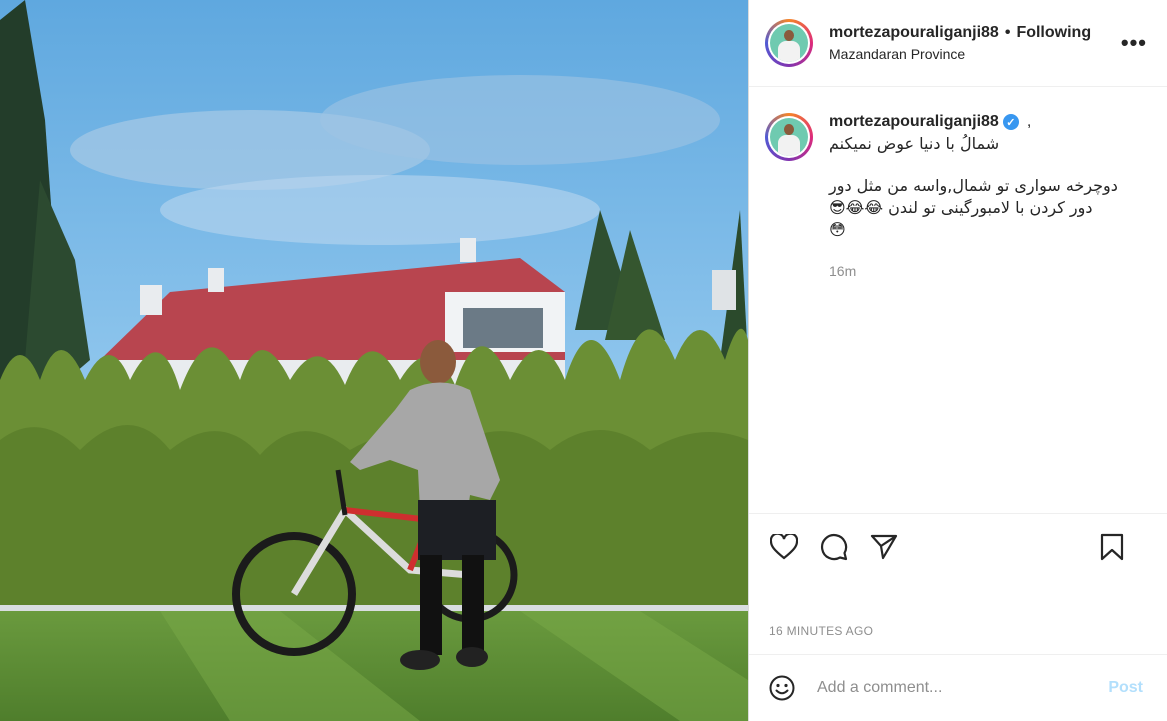 This screenshot has width=1167, height=721. Describe the element at coordinates (914, 33) in the screenshot. I see `username-link: mortezapouraliganji88` at that location.